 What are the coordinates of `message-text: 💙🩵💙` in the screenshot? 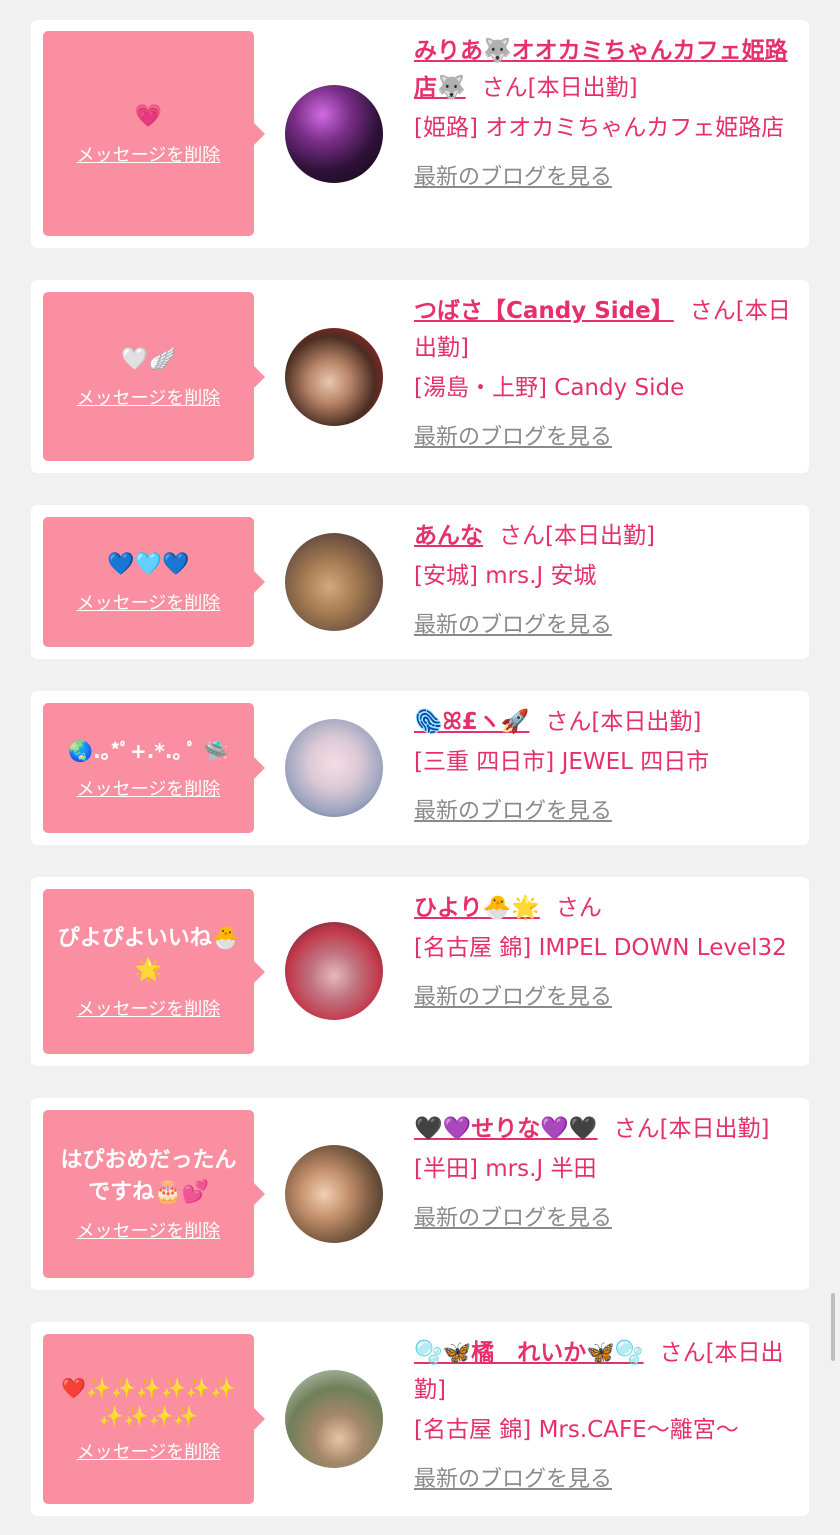 It's located at (148, 564).